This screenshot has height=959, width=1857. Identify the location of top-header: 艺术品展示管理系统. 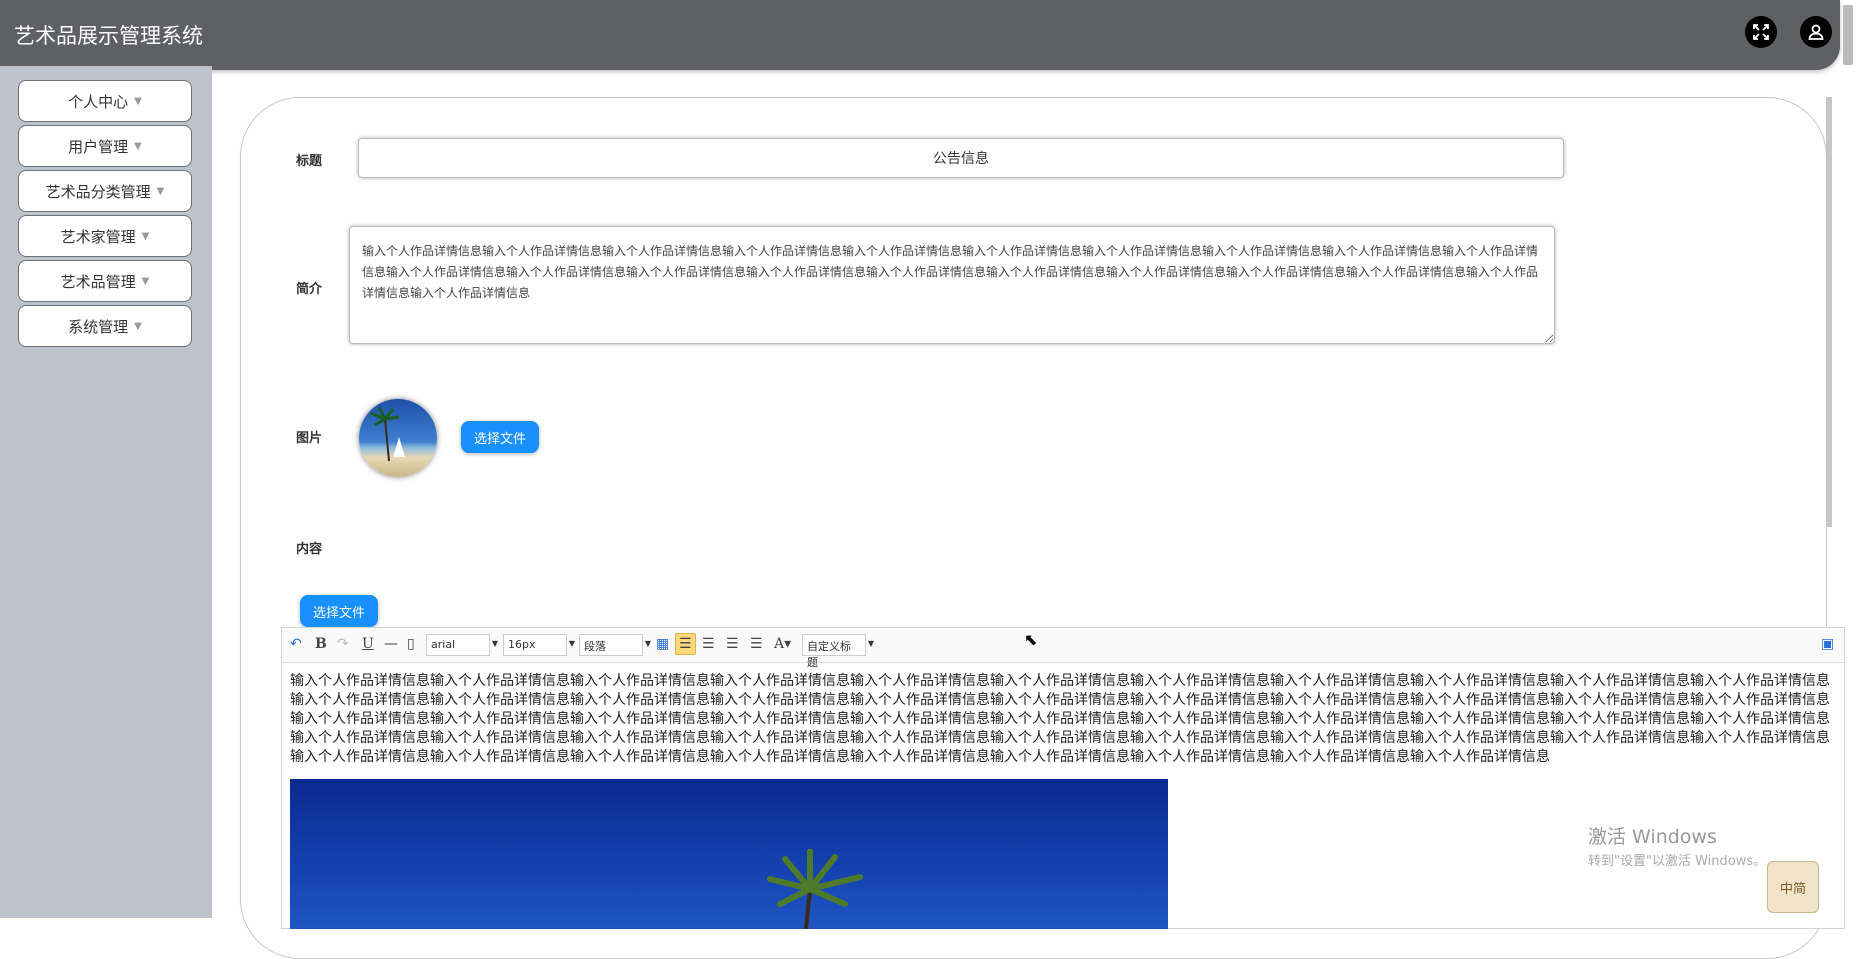
(920, 35).